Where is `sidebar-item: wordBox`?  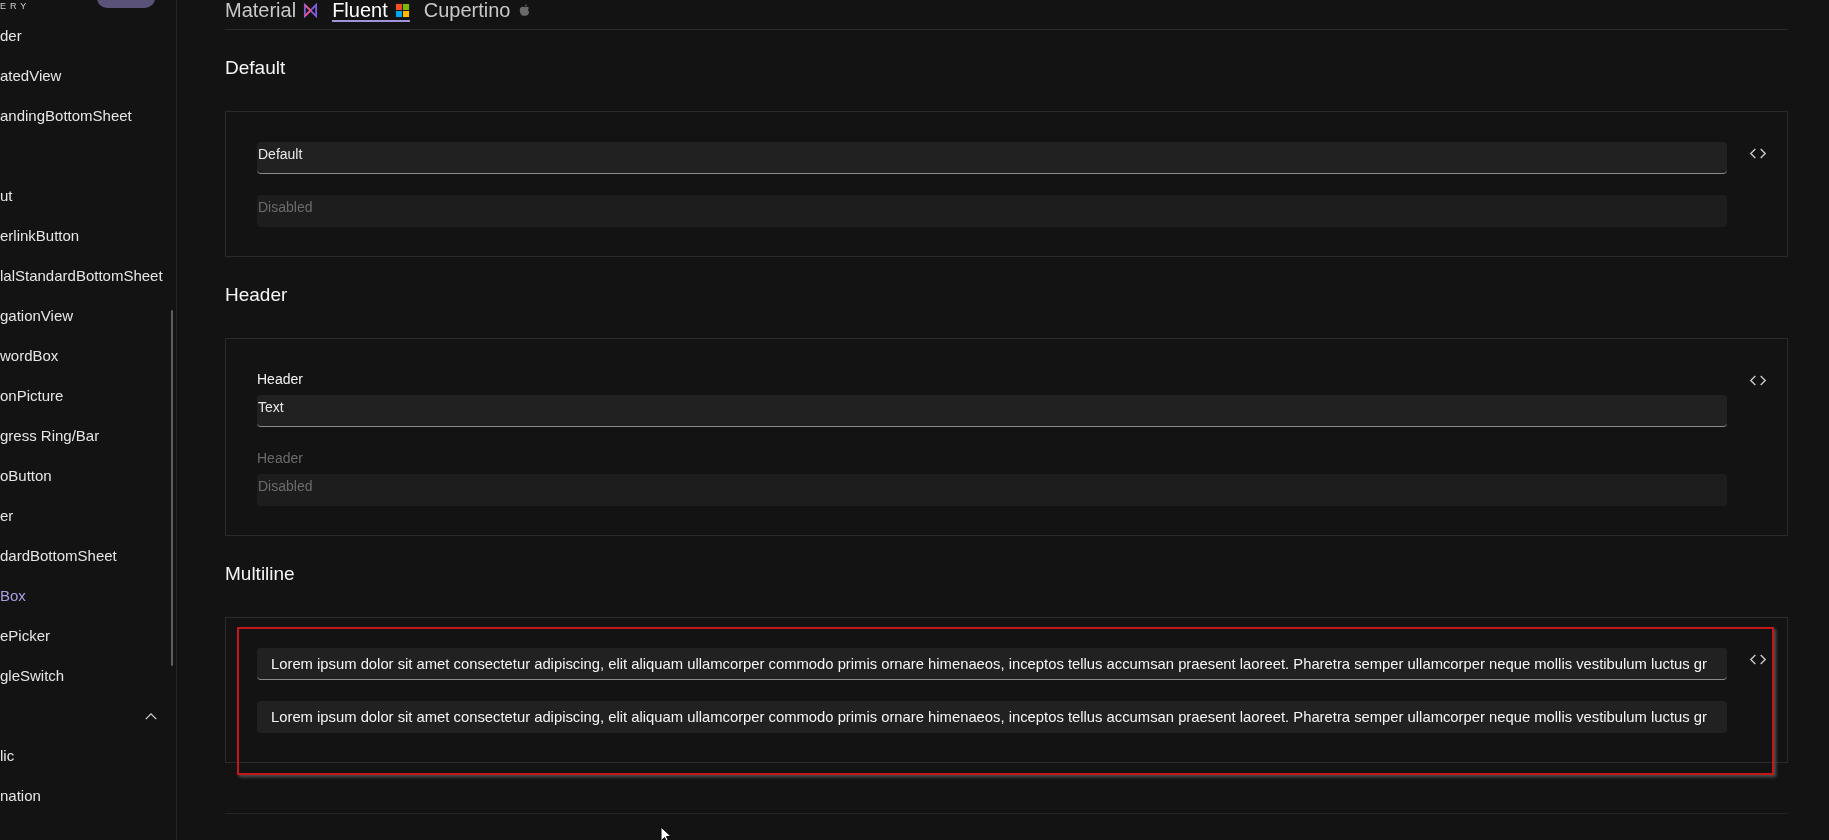 sidebar-item: wordBox is located at coordinates (88, 356).